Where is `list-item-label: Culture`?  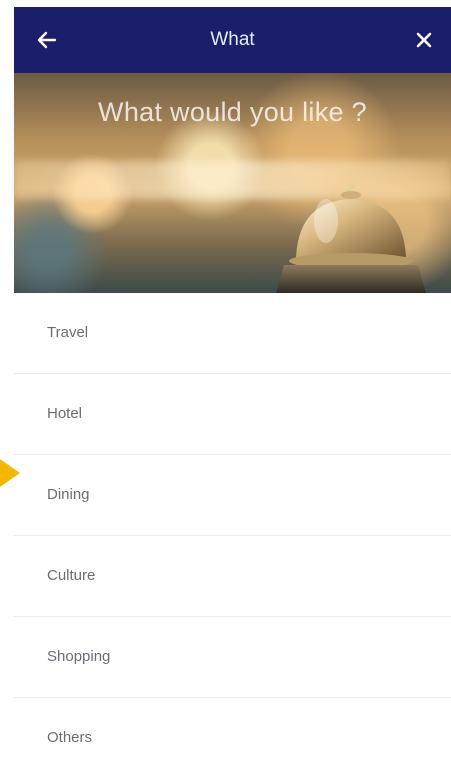
list-item-label: Culture is located at coordinates (71, 575).